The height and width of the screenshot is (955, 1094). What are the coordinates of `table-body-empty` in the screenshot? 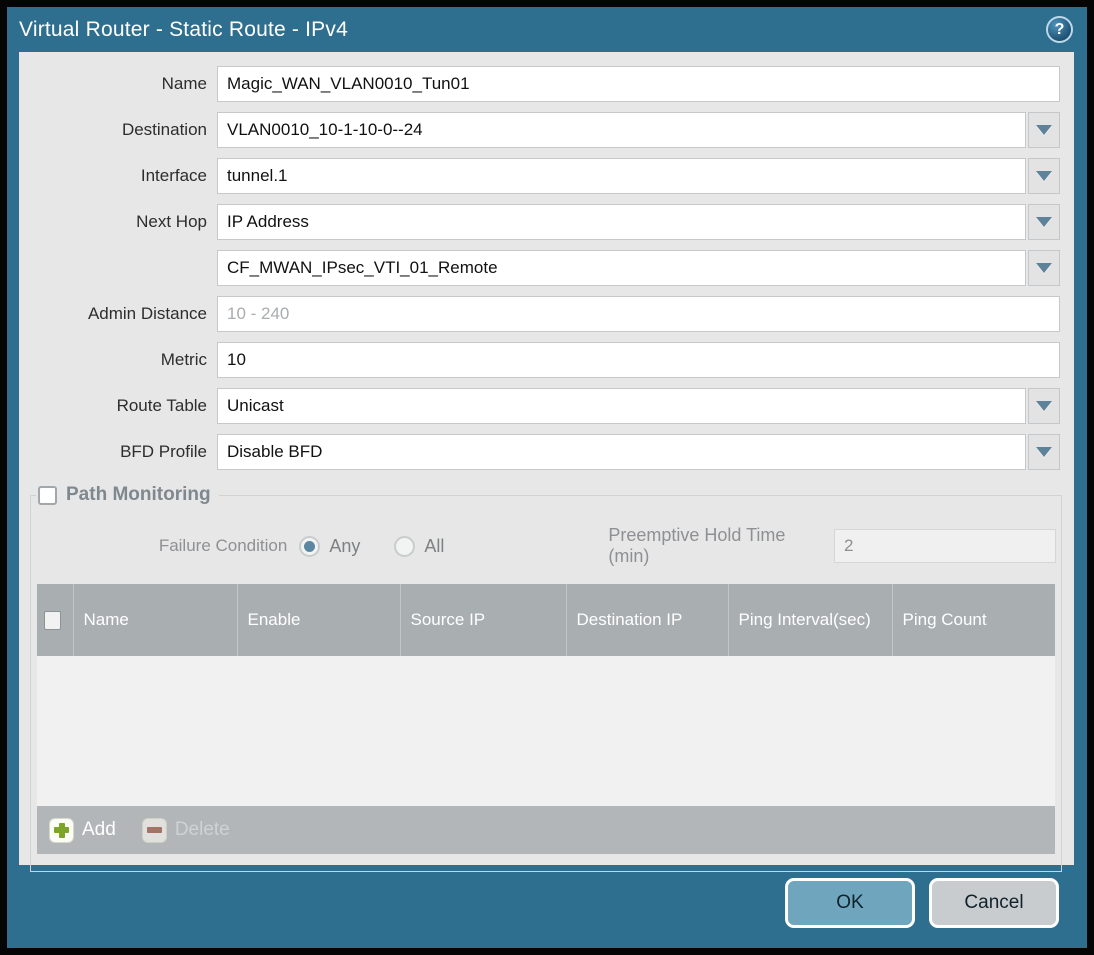 It's located at (546, 731).